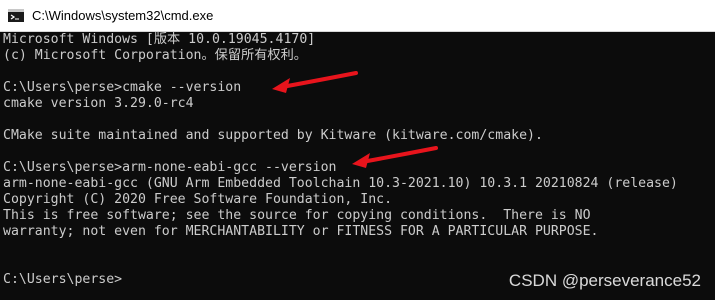 The width and height of the screenshot is (715, 300). I want to click on cmd-icon, so click(16, 15).